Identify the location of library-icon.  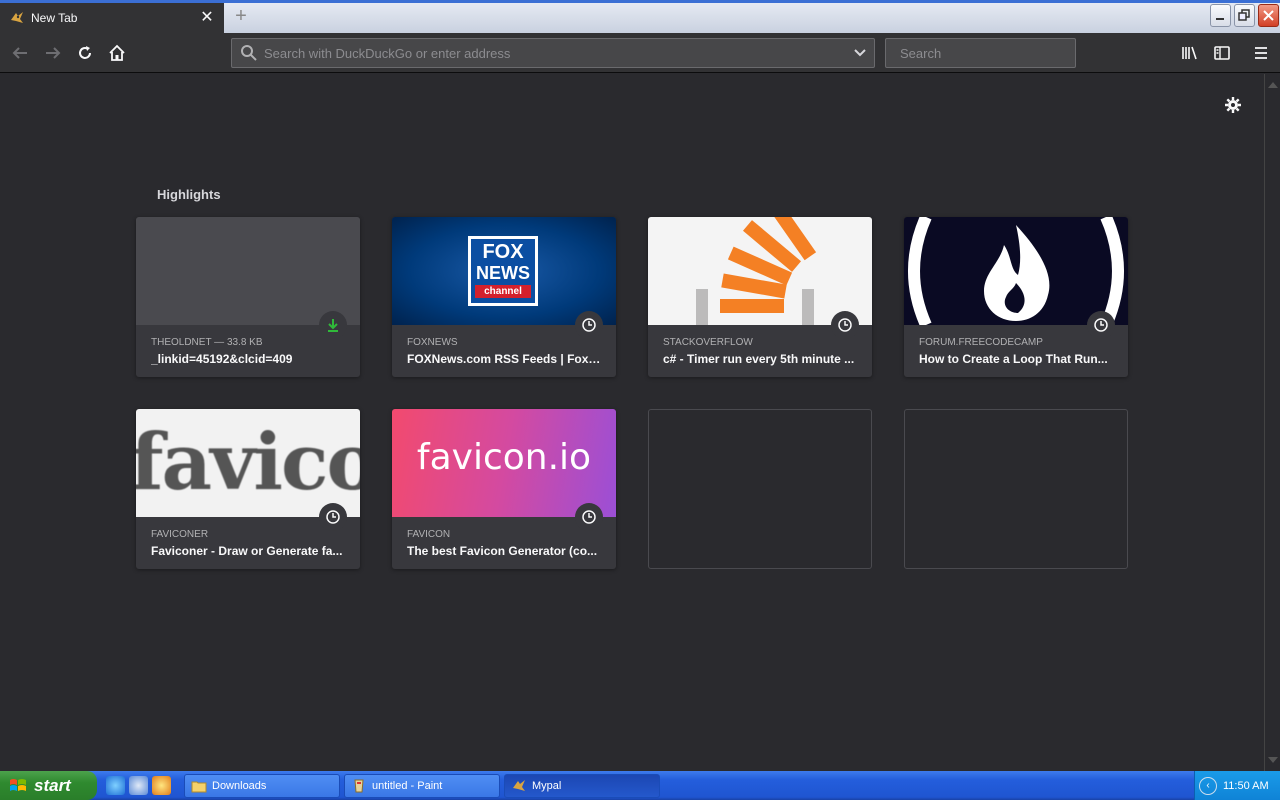
(1189, 53).